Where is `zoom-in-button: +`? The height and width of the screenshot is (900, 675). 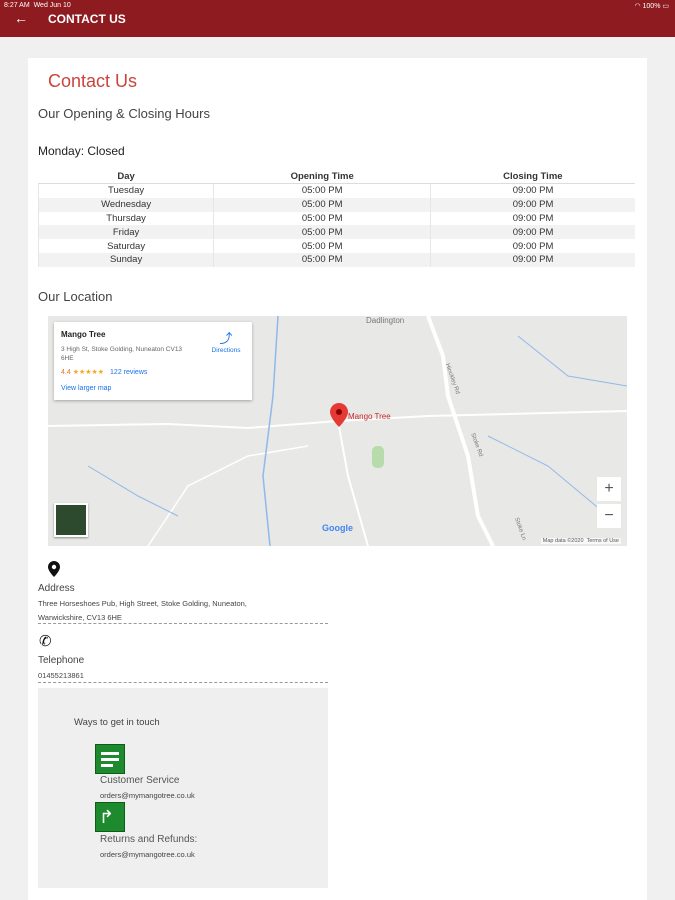 zoom-in-button: + is located at coordinates (609, 489).